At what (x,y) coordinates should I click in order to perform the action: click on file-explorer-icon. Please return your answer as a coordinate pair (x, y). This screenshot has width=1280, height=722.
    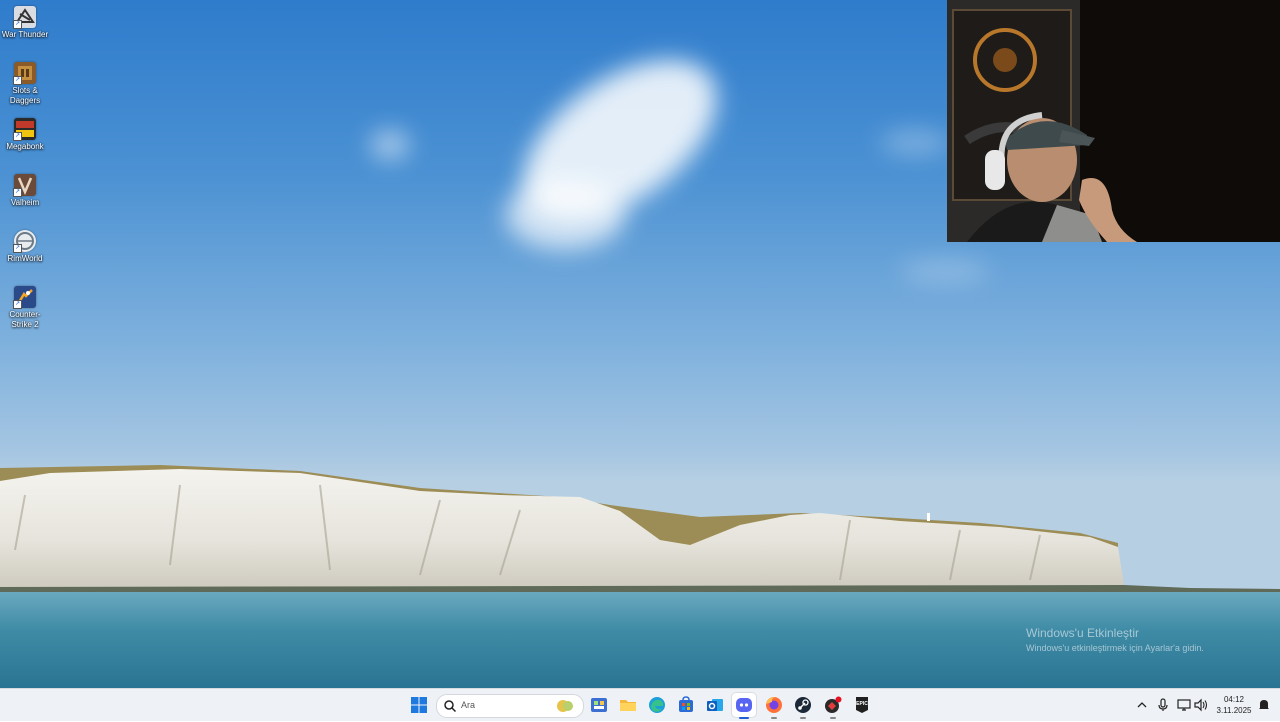
    Looking at the image, I should click on (628, 705).